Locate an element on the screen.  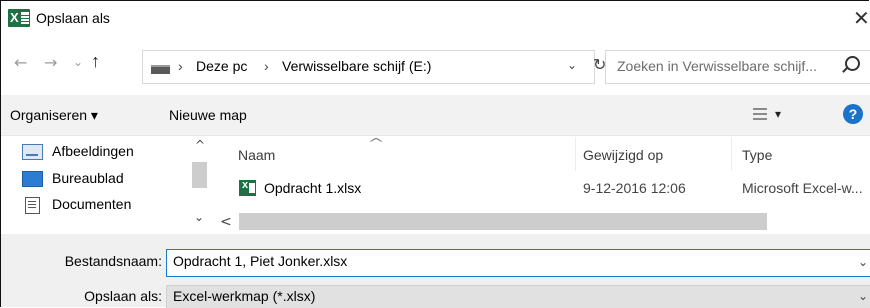
sidebar-item-label: Bureaublad is located at coordinates (88, 178).